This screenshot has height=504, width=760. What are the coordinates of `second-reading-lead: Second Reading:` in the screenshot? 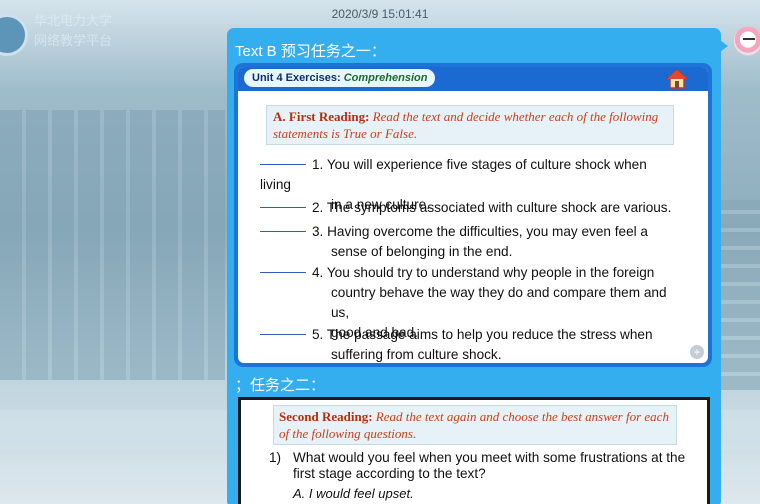 It's located at (326, 416).